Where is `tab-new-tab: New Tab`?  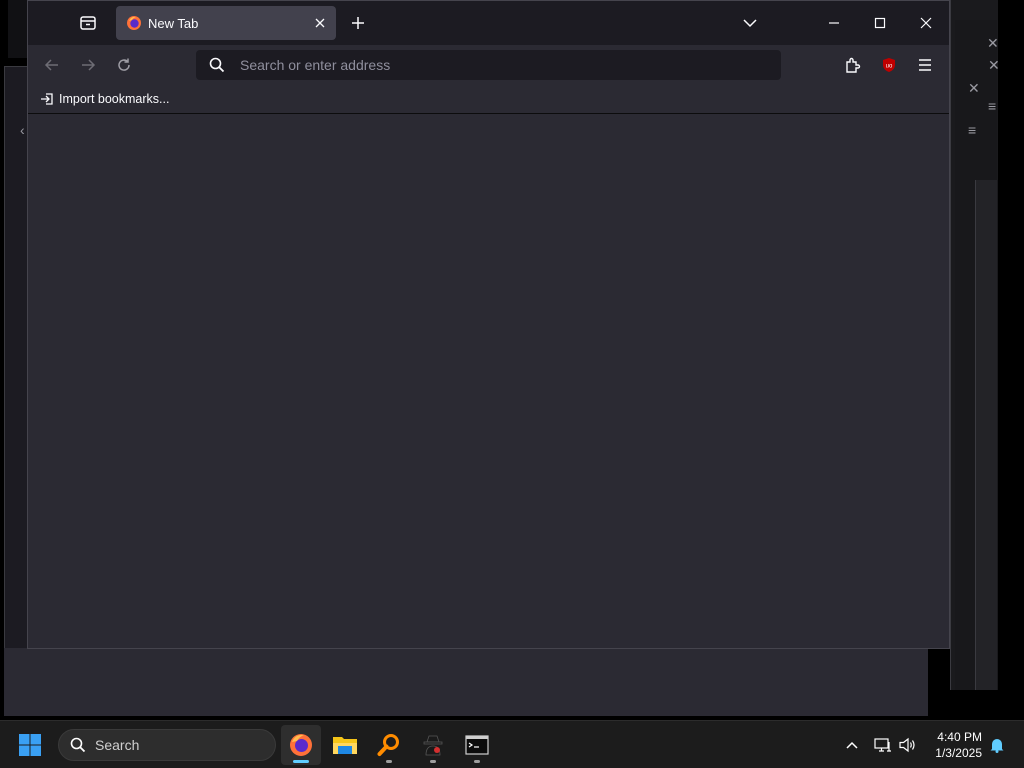
tab-new-tab: New Tab is located at coordinates (226, 23).